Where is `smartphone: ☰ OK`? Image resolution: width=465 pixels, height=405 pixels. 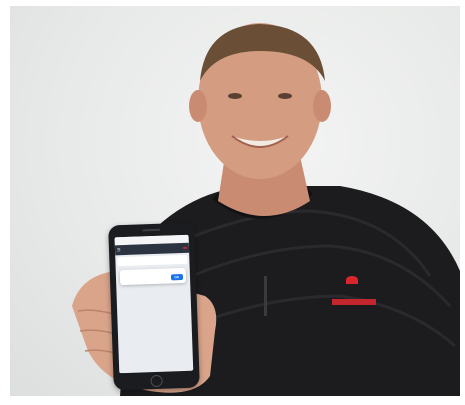 smartphone: ☰ OK is located at coordinates (154, 306).